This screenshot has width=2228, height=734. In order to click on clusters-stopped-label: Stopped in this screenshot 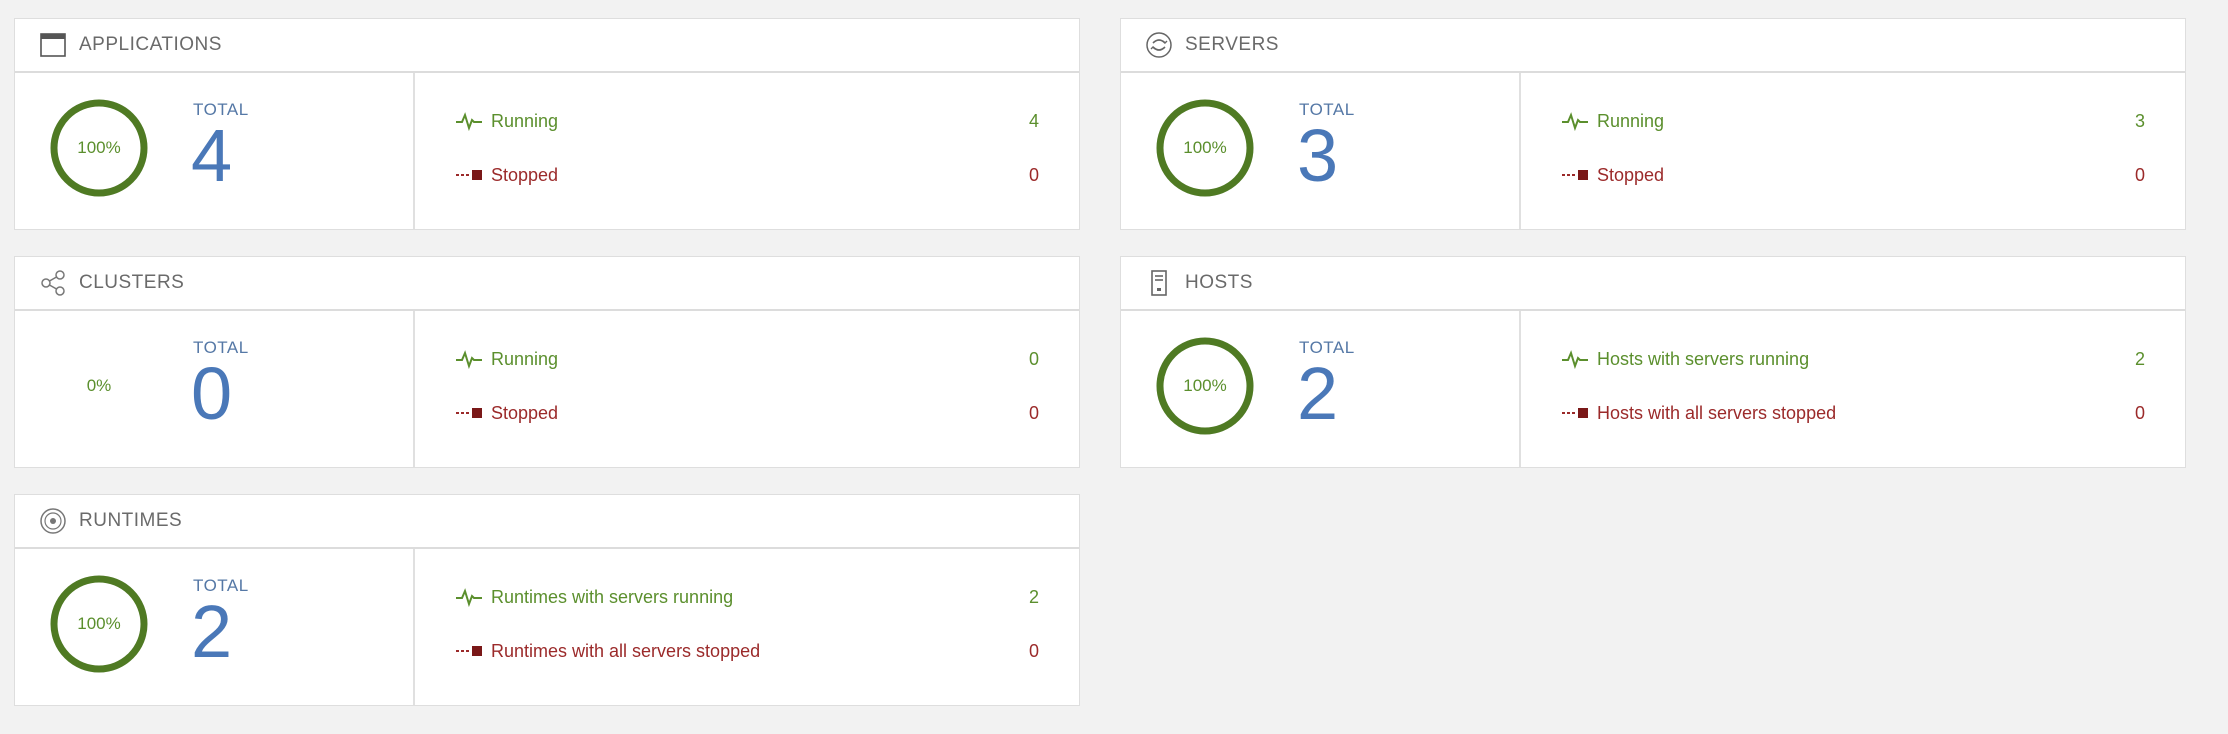, I will do `click(525, 412)`.